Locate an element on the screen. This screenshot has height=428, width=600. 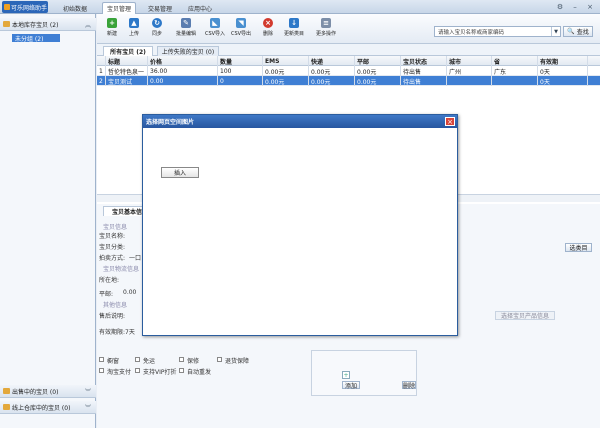
dialog-title: 选择网页空间图片 is located at coordinates (300, 121).